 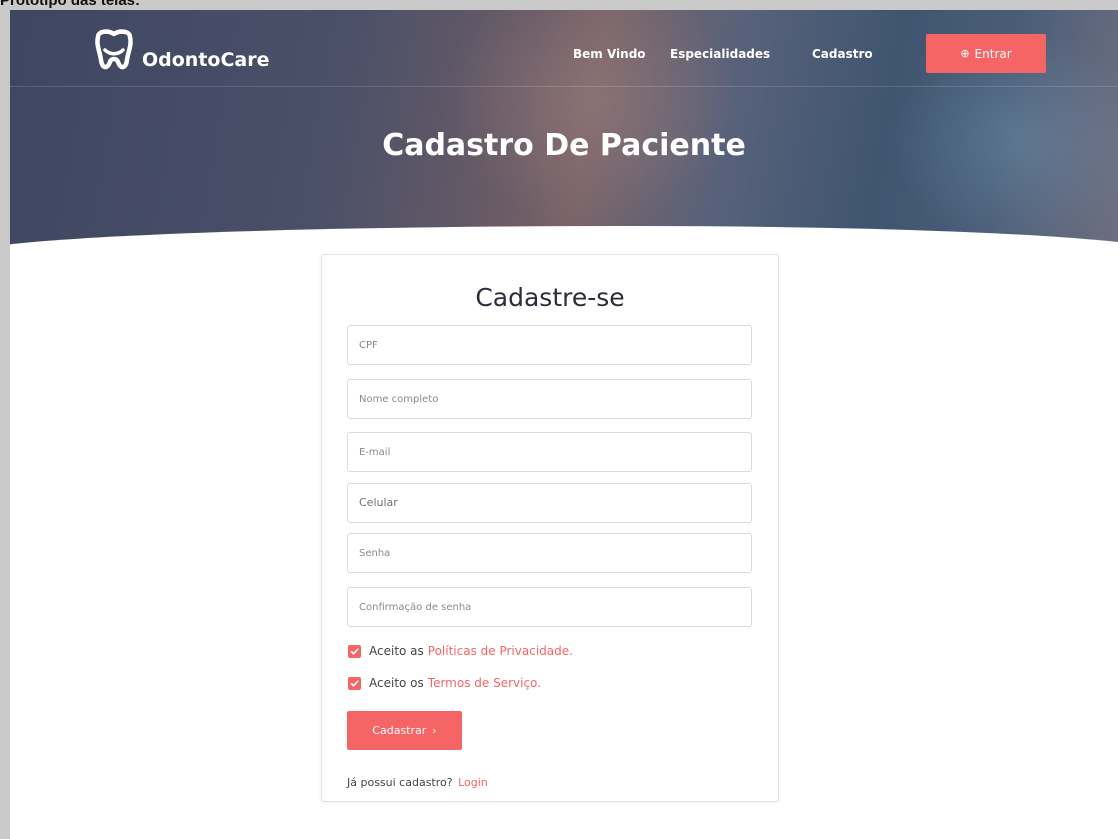 I want to click on terms-consent-row: Aceito os Termos de Serviço., so click(x=444, y=683).